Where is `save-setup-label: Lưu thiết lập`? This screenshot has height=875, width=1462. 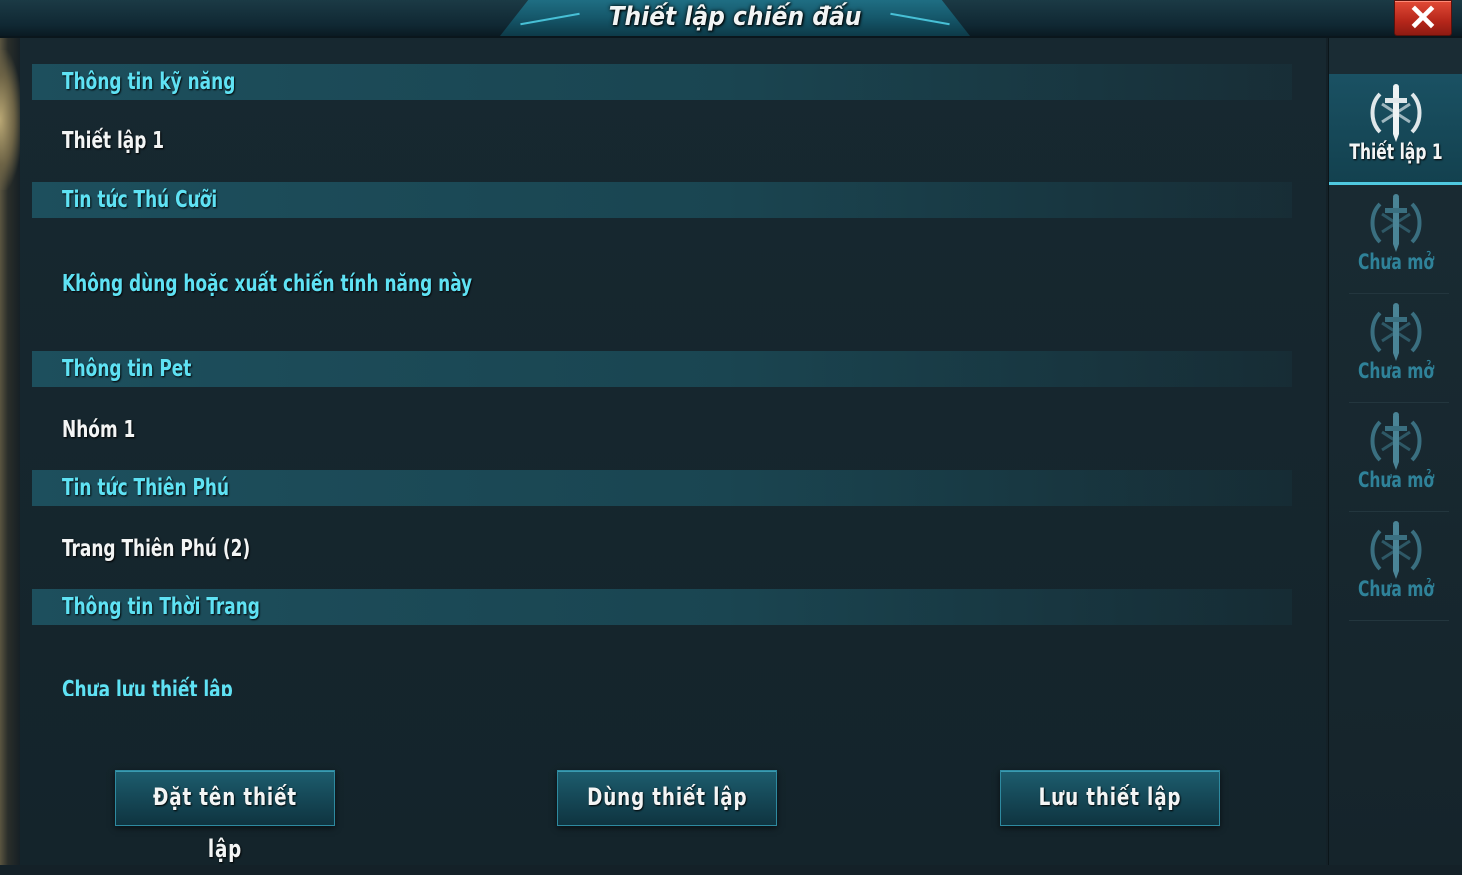
save-setup-label: Lưu thiết lập is located at coordinates (1110, 797).